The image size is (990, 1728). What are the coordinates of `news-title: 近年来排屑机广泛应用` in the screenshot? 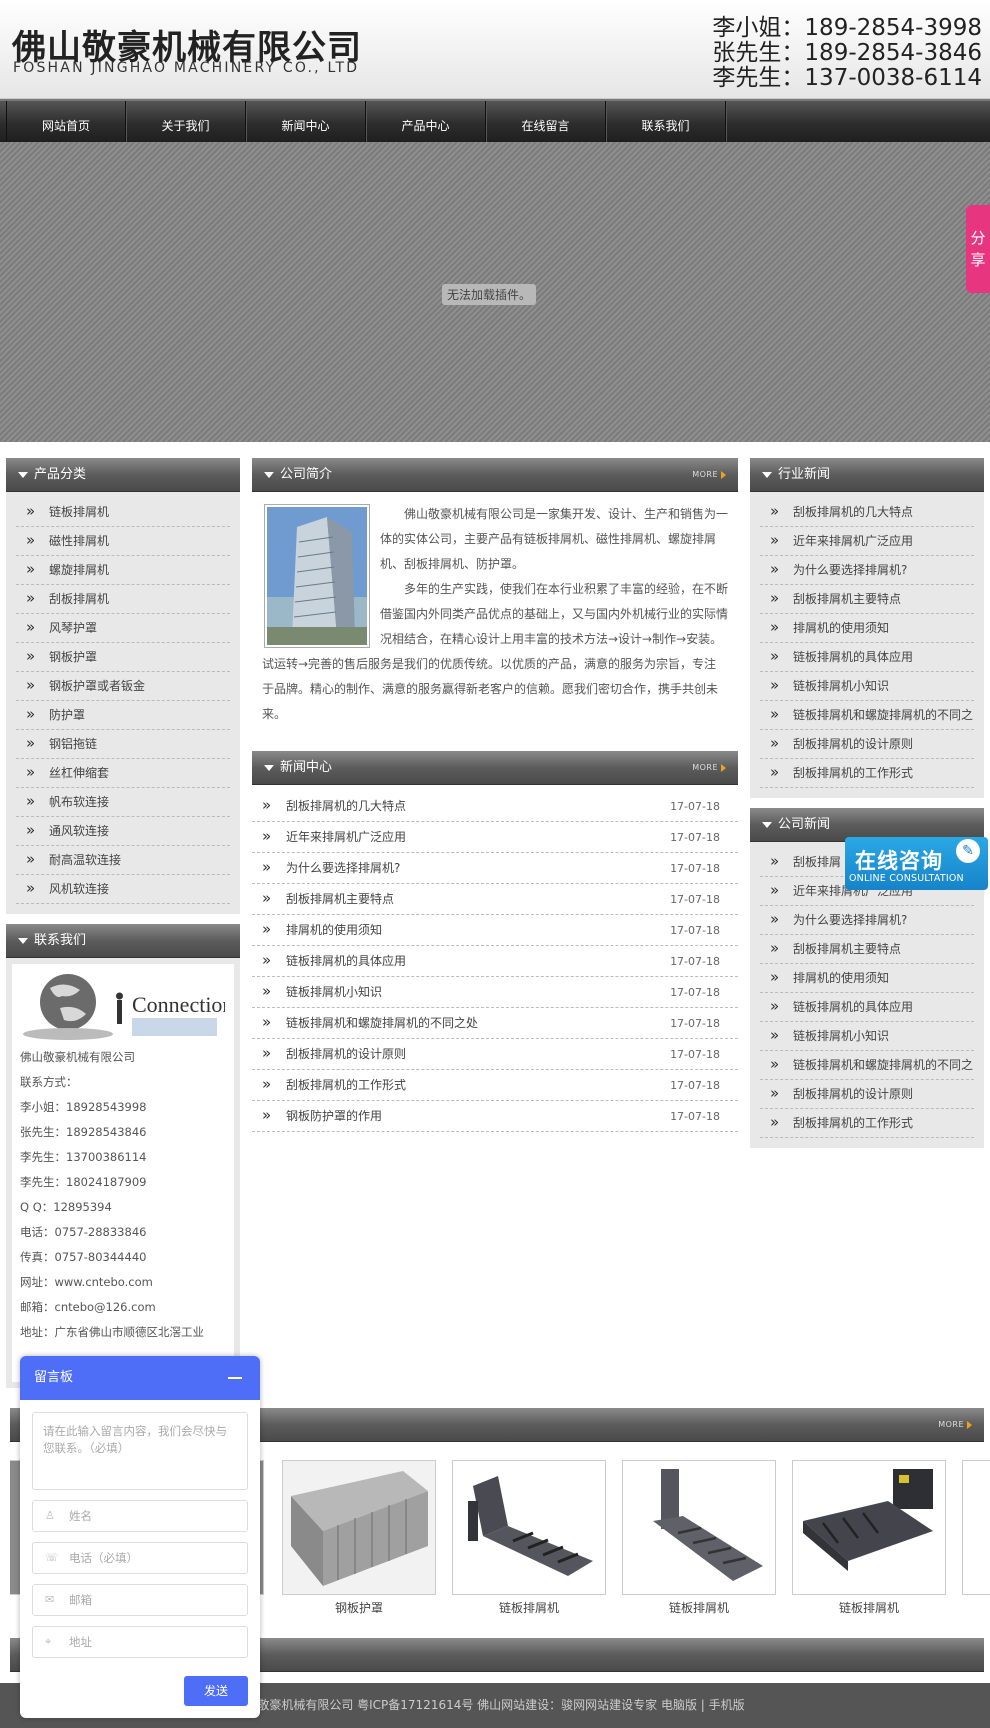 It's located at (346, 837).